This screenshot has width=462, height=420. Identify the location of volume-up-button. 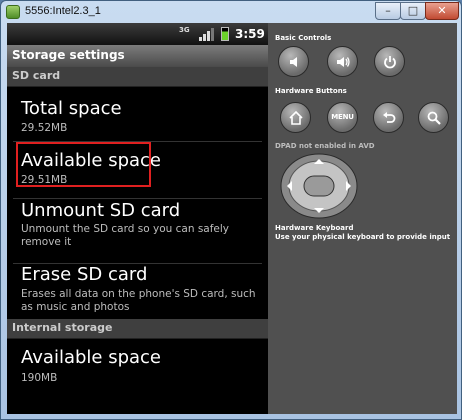
(342, 61).